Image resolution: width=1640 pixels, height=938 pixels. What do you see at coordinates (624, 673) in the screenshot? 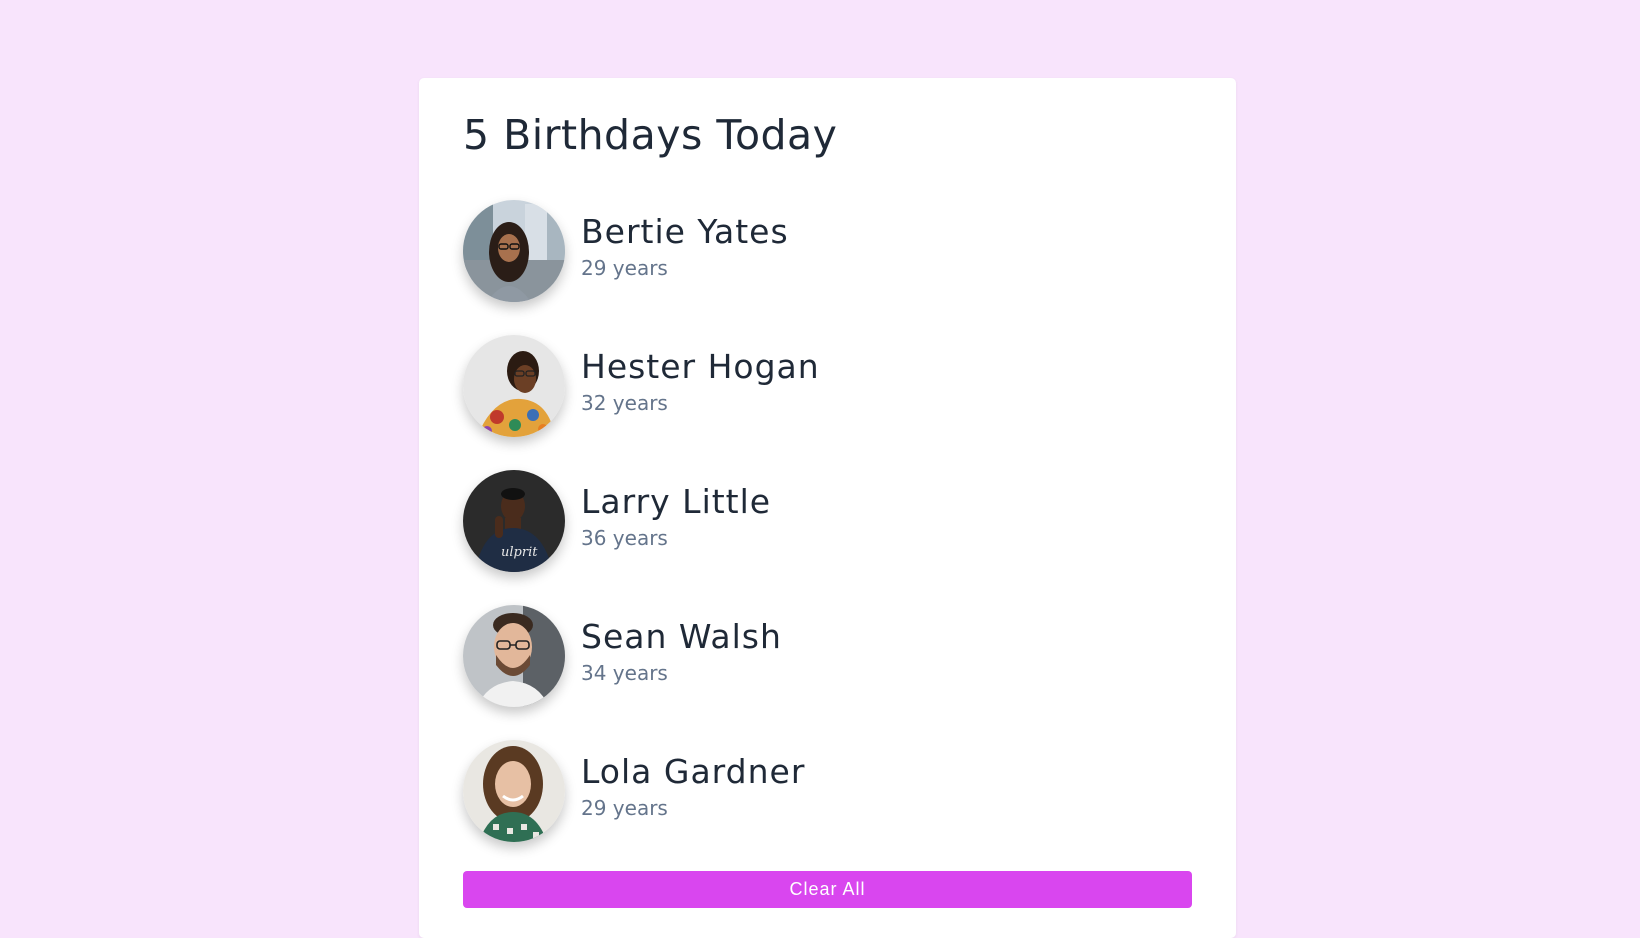
I see `person-age: 34 years` at bounding box center [624, 673].